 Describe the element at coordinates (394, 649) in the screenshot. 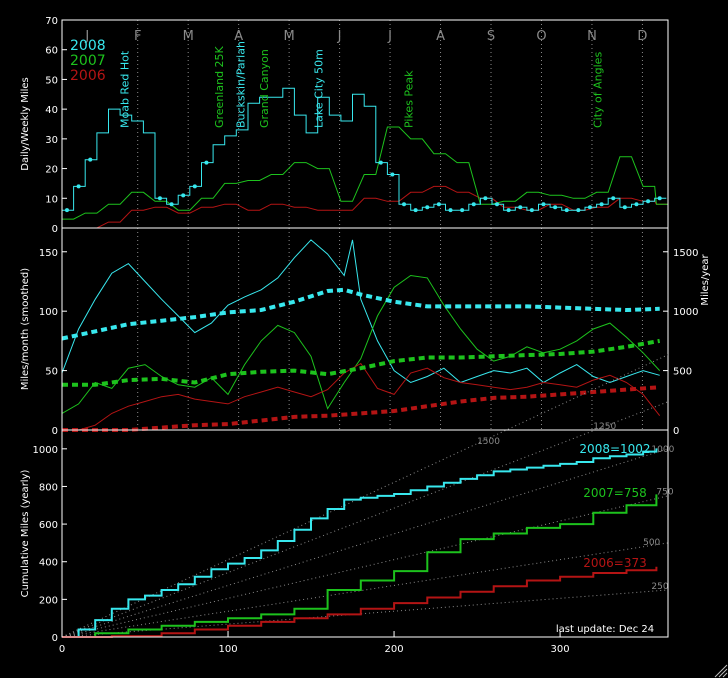

I see `x-axis-tick-label: 200` at that location.